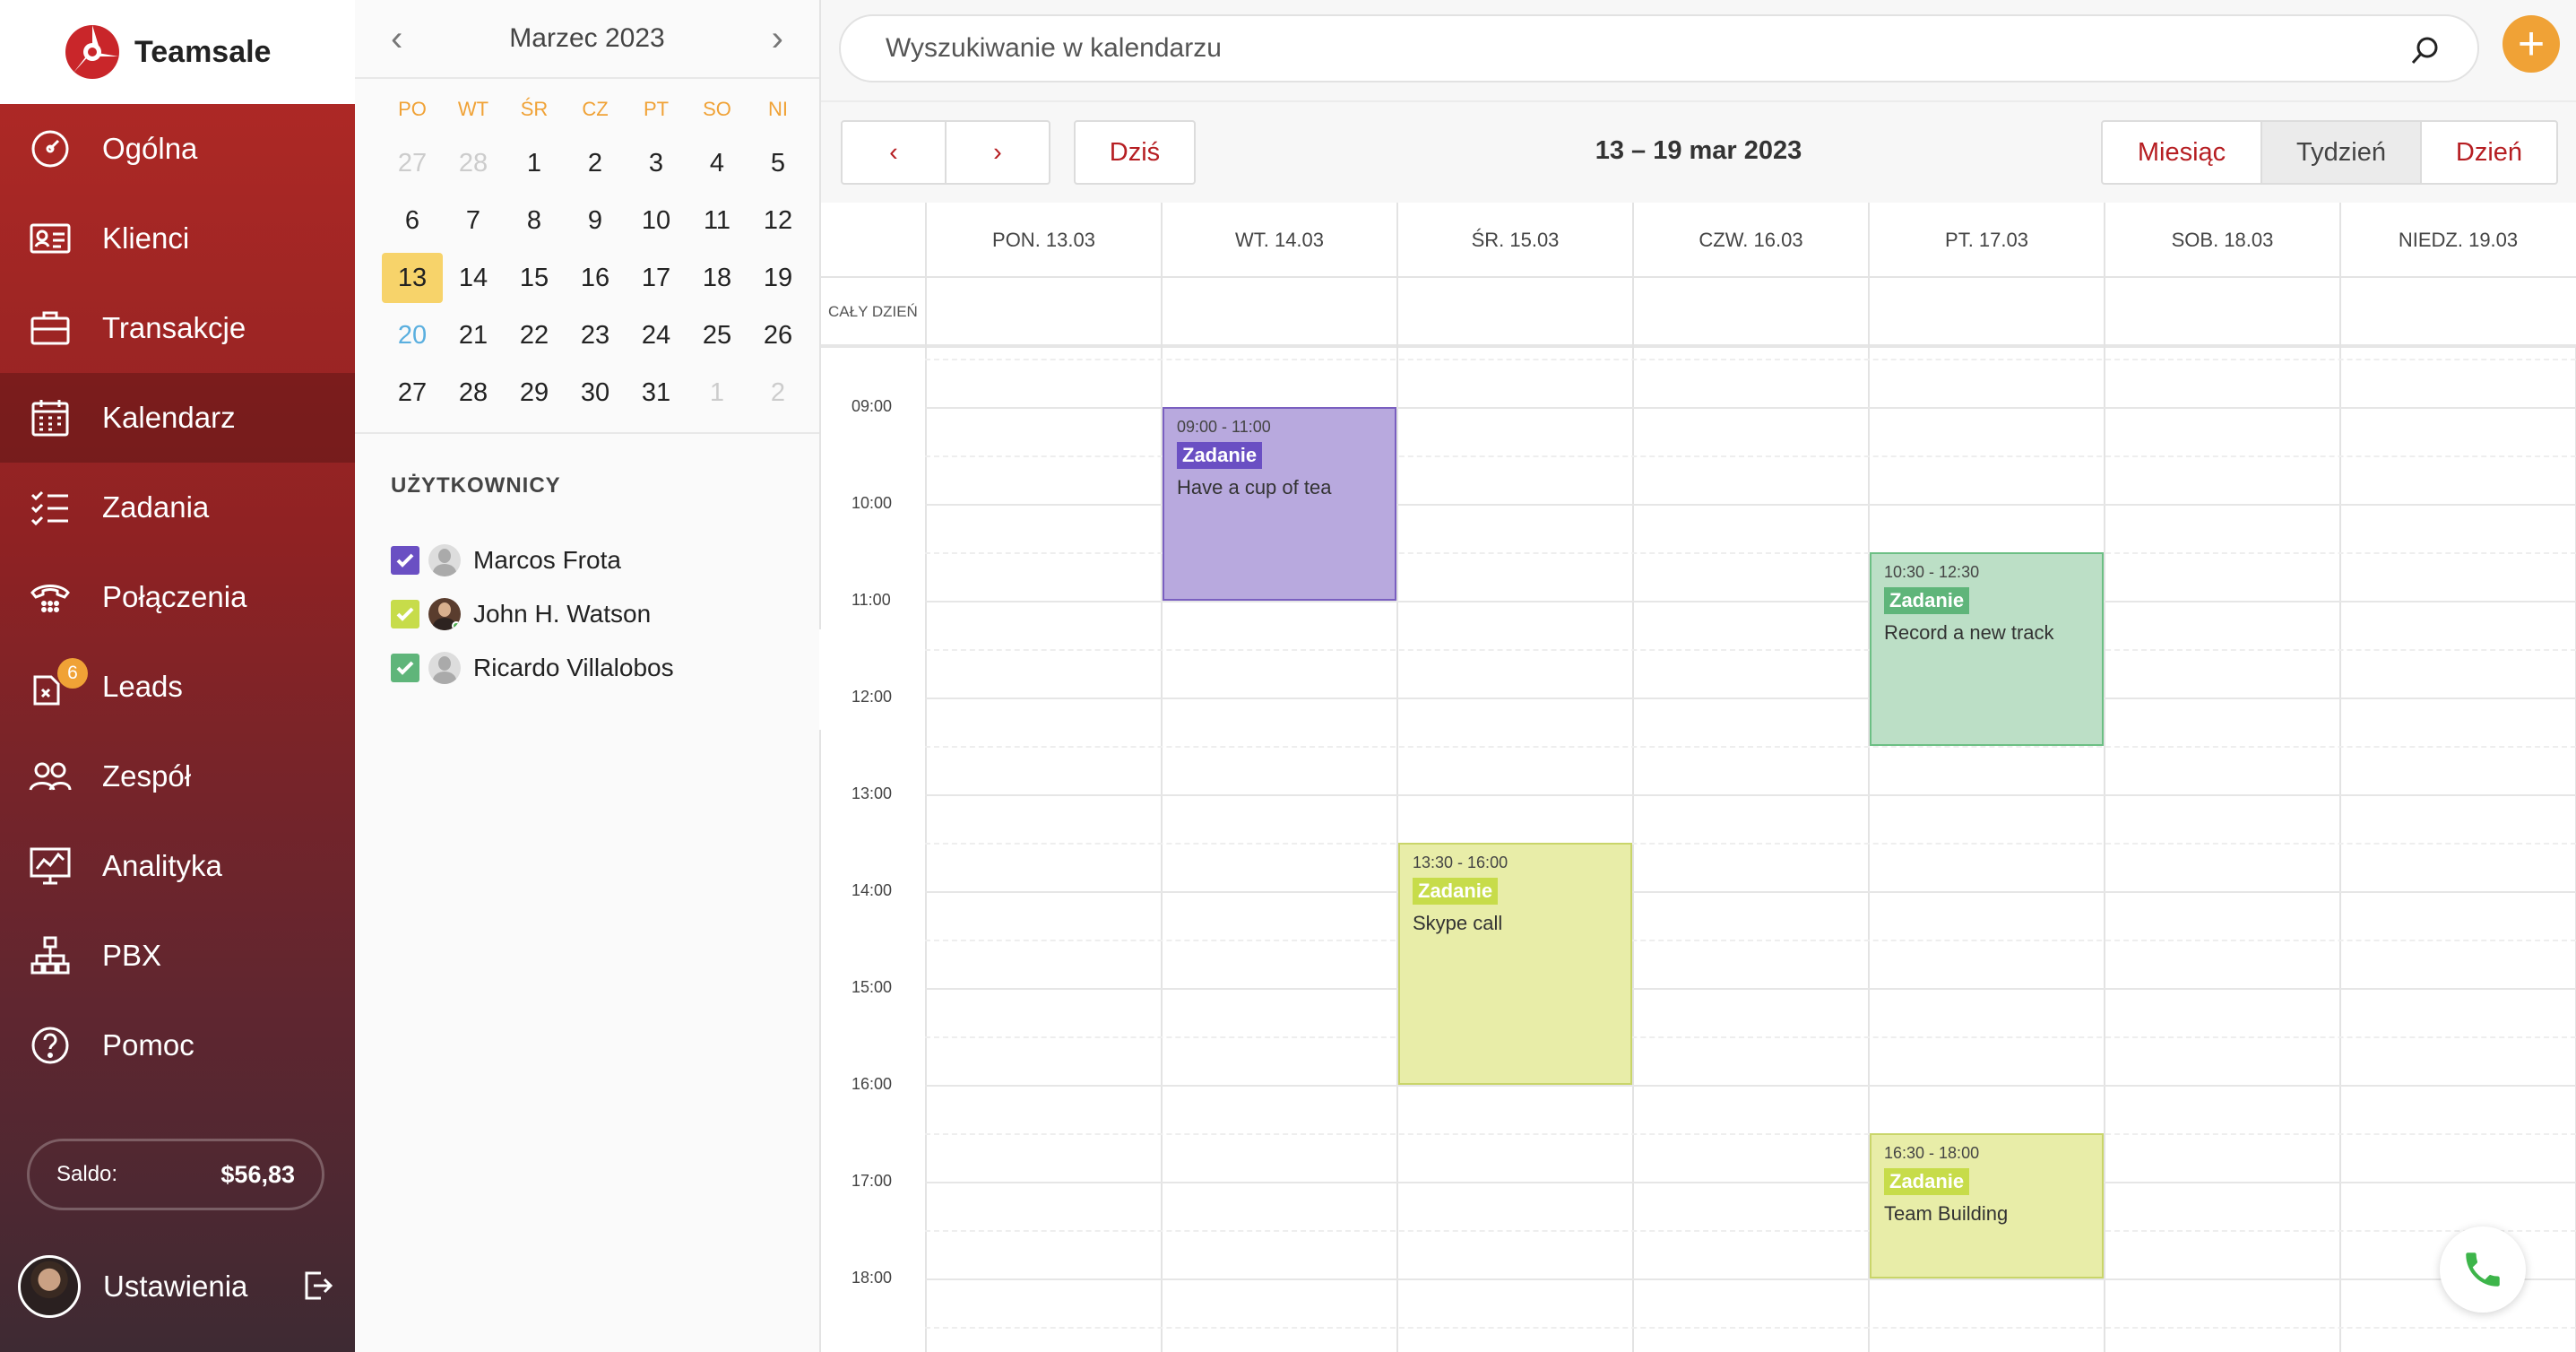 The height and width of the screenshot is (1352, 2576). Describe the element at coordinates (2489, 152) in the screenshot. I see `view-day-button: Dzień` at that location.